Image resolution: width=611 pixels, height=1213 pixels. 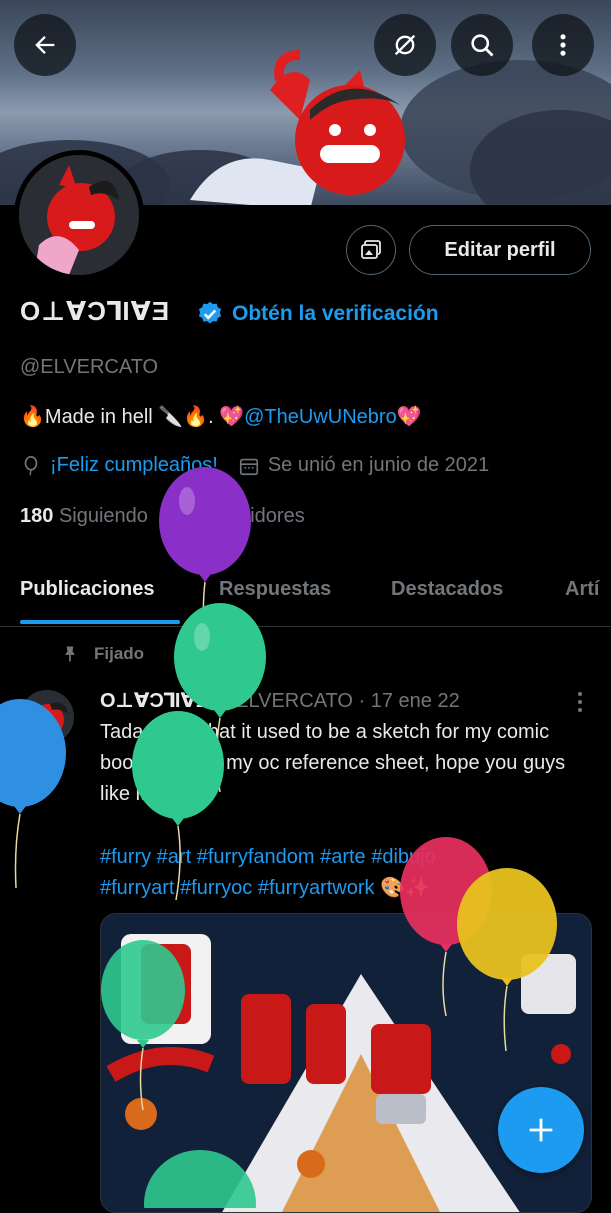 I want to click on compose-post-button, so click(x=541, y=1130).